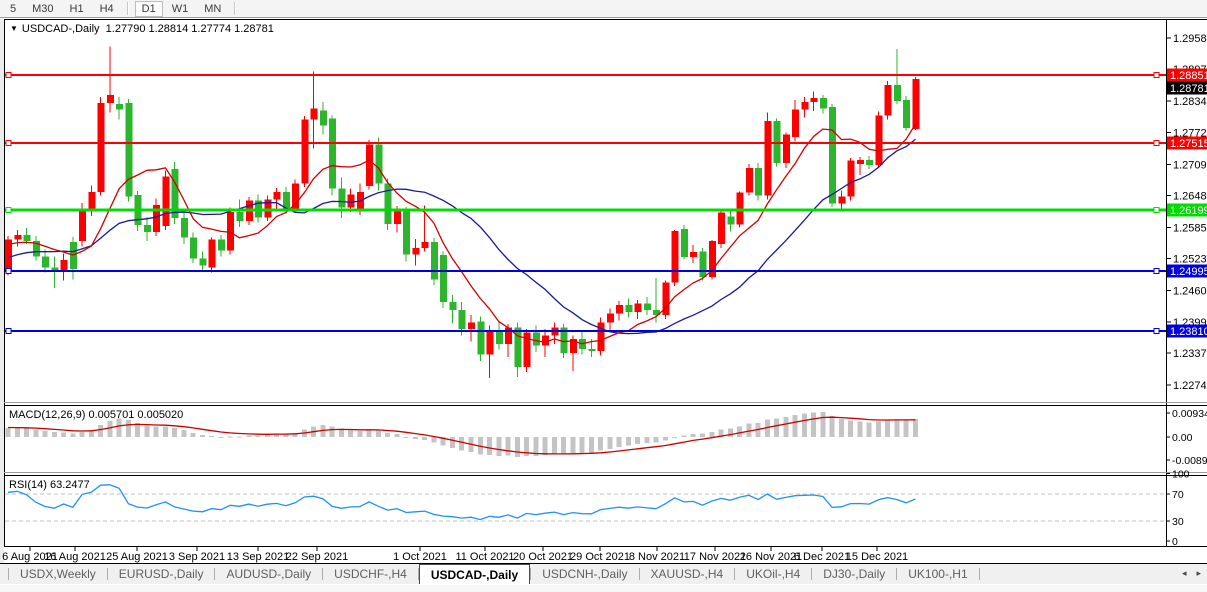  Describe the element at coordinates (822, 557) in the screenshot. I see `svg-text: 6 Dec 2021` at that location.